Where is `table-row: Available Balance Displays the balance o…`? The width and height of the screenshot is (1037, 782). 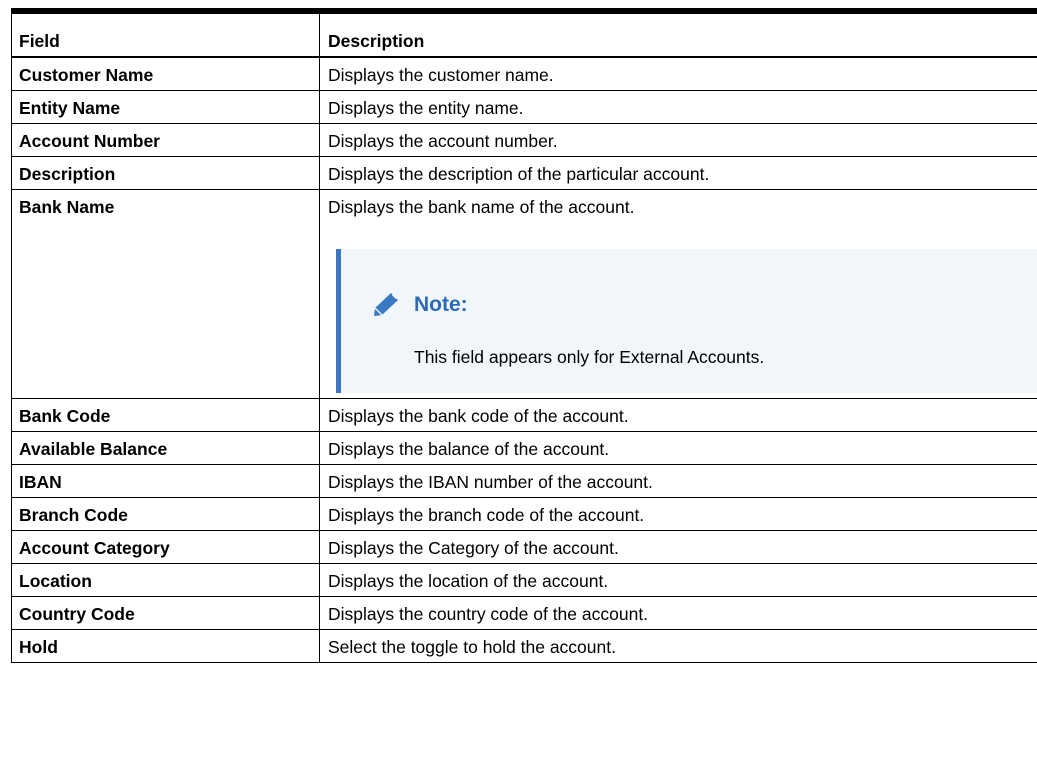
table-row: Available Balance Displays the balance o… is located at coordinates (524, 448).